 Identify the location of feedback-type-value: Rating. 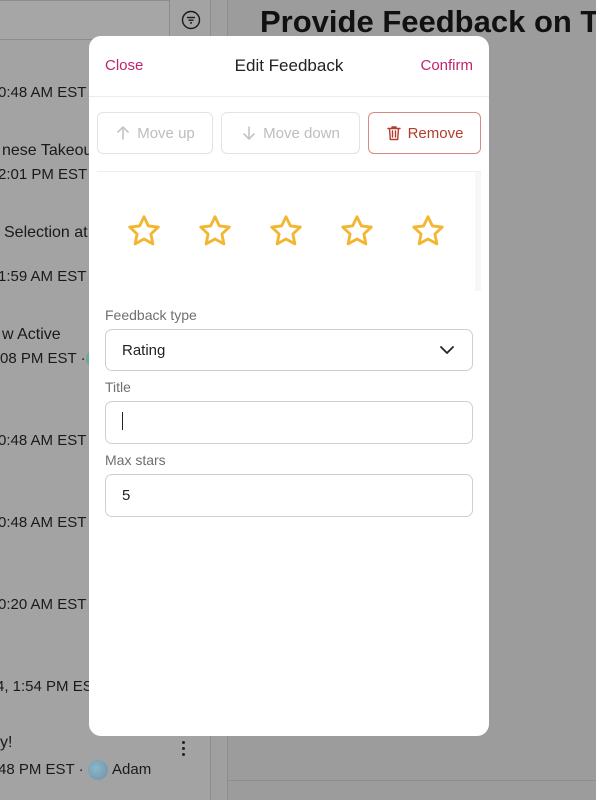
(144, 350).